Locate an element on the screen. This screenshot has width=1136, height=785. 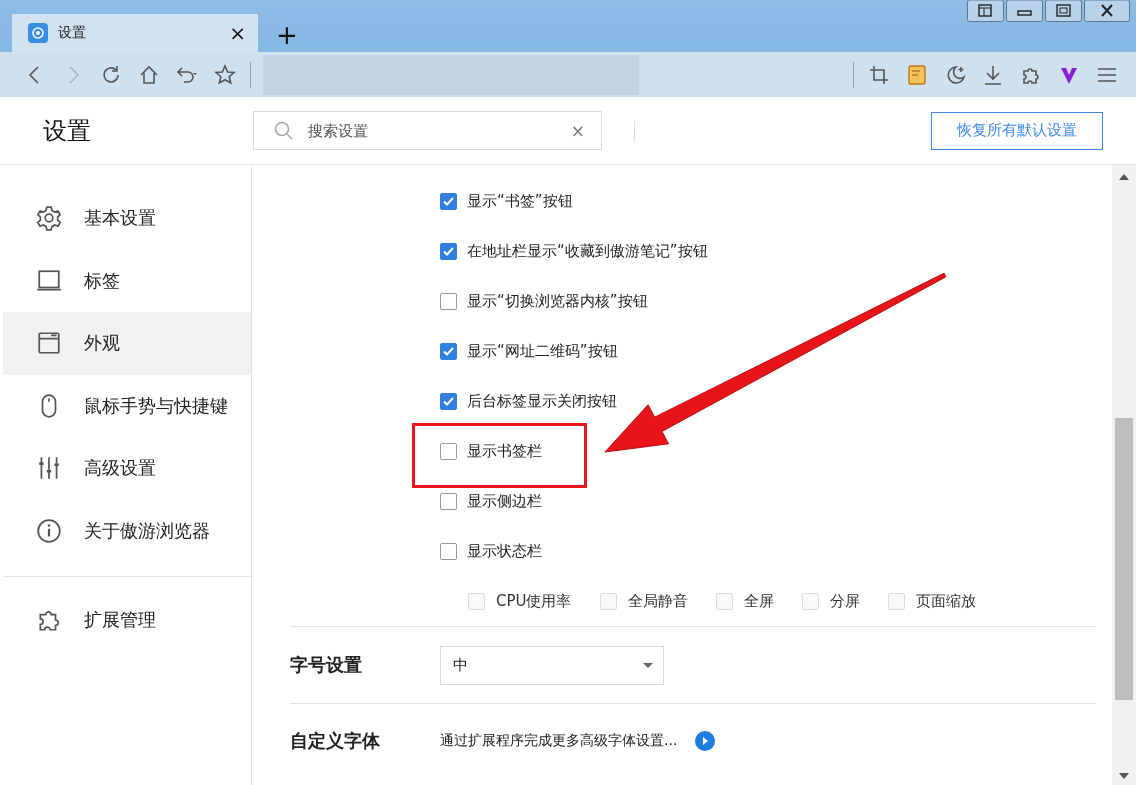
scroll-down-icon is located at coordinates (1124, 776).